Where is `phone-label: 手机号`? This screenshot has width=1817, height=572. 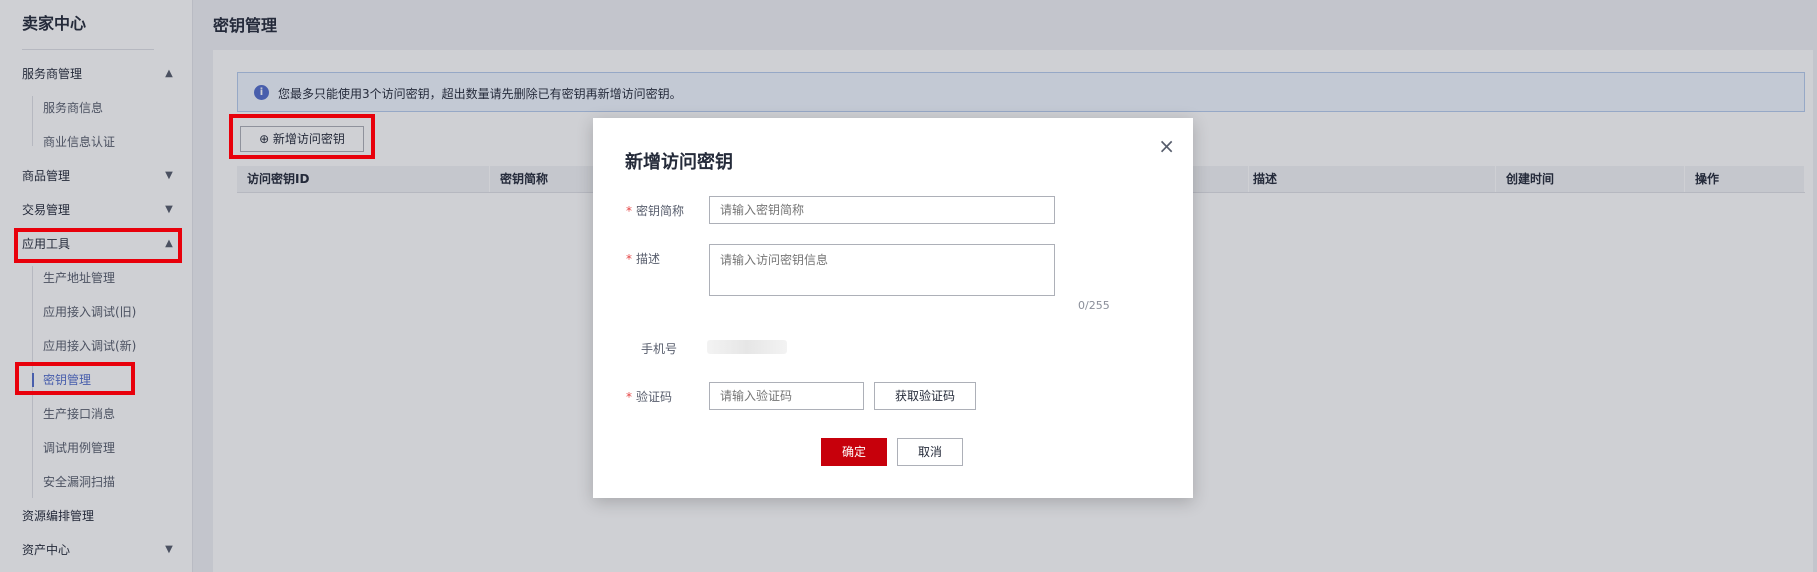
phone-label: 手机号 is located at coordinates (659, 349).